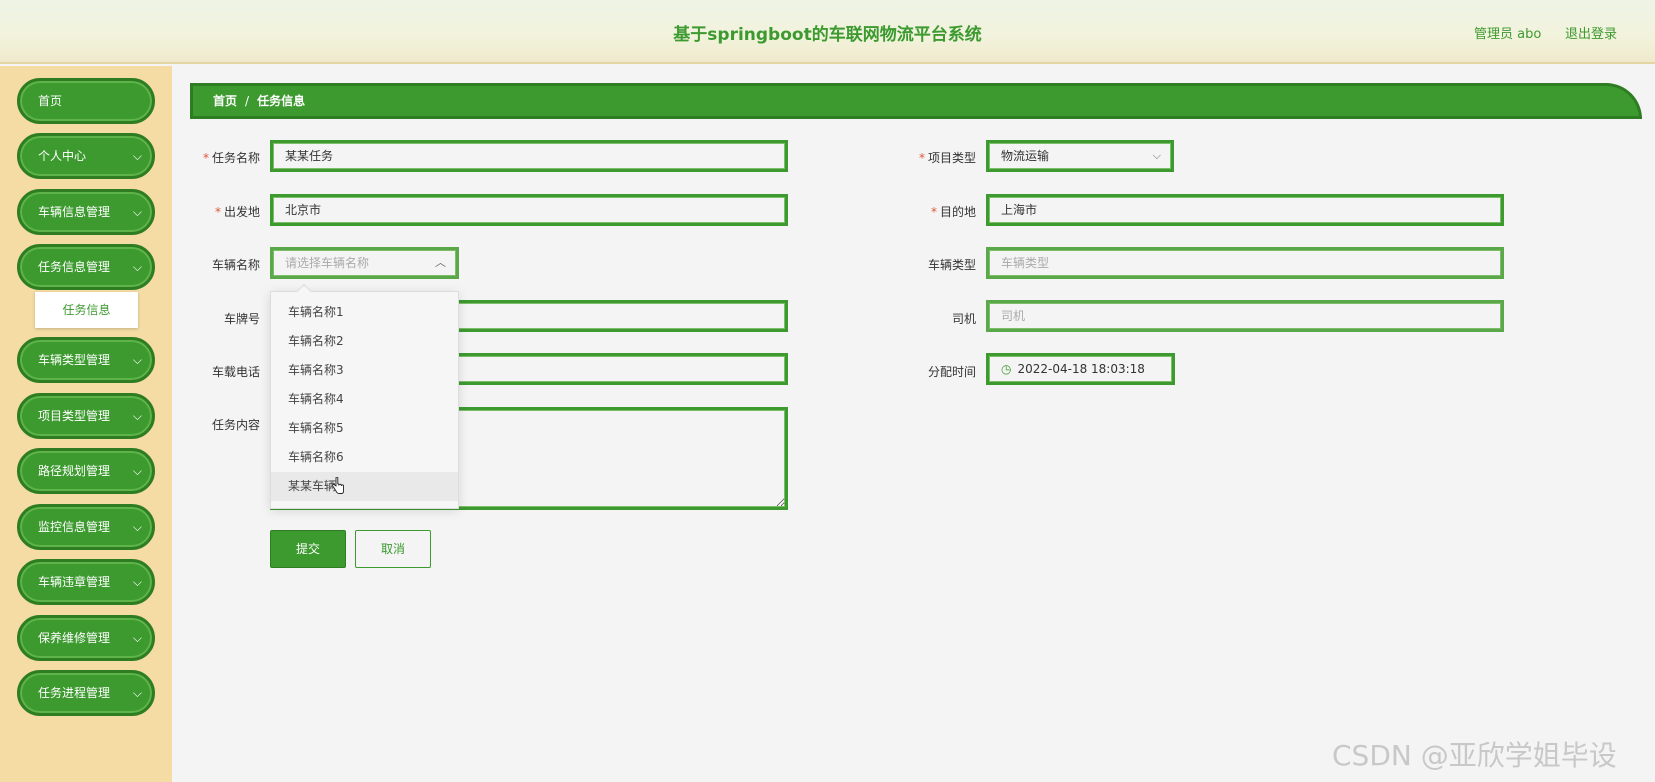  What do you see at coordinates (225, 101) in the screenshot?
I see `breadcrumb-home: 首页` at bounding box center [225, 101].